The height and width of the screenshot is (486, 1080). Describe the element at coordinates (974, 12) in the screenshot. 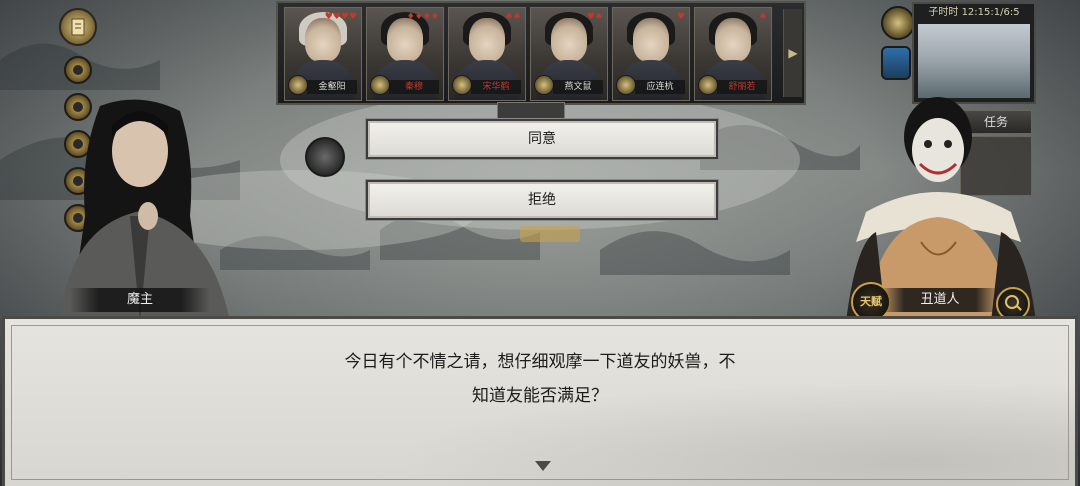

I see `game-time: 子时时 12:15:1/6:5` at that location.